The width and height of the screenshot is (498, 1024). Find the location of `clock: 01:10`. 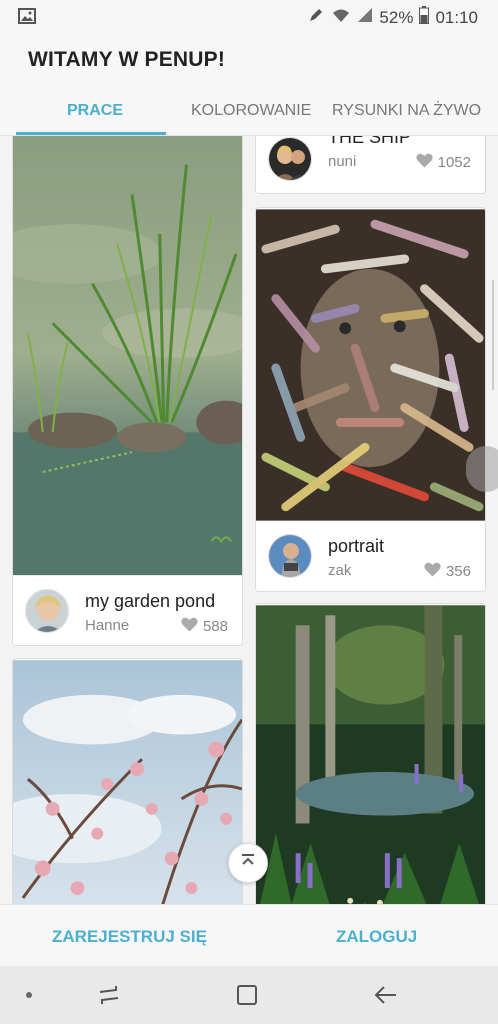

clock: 01:10 is located at coordinates (456, 17).